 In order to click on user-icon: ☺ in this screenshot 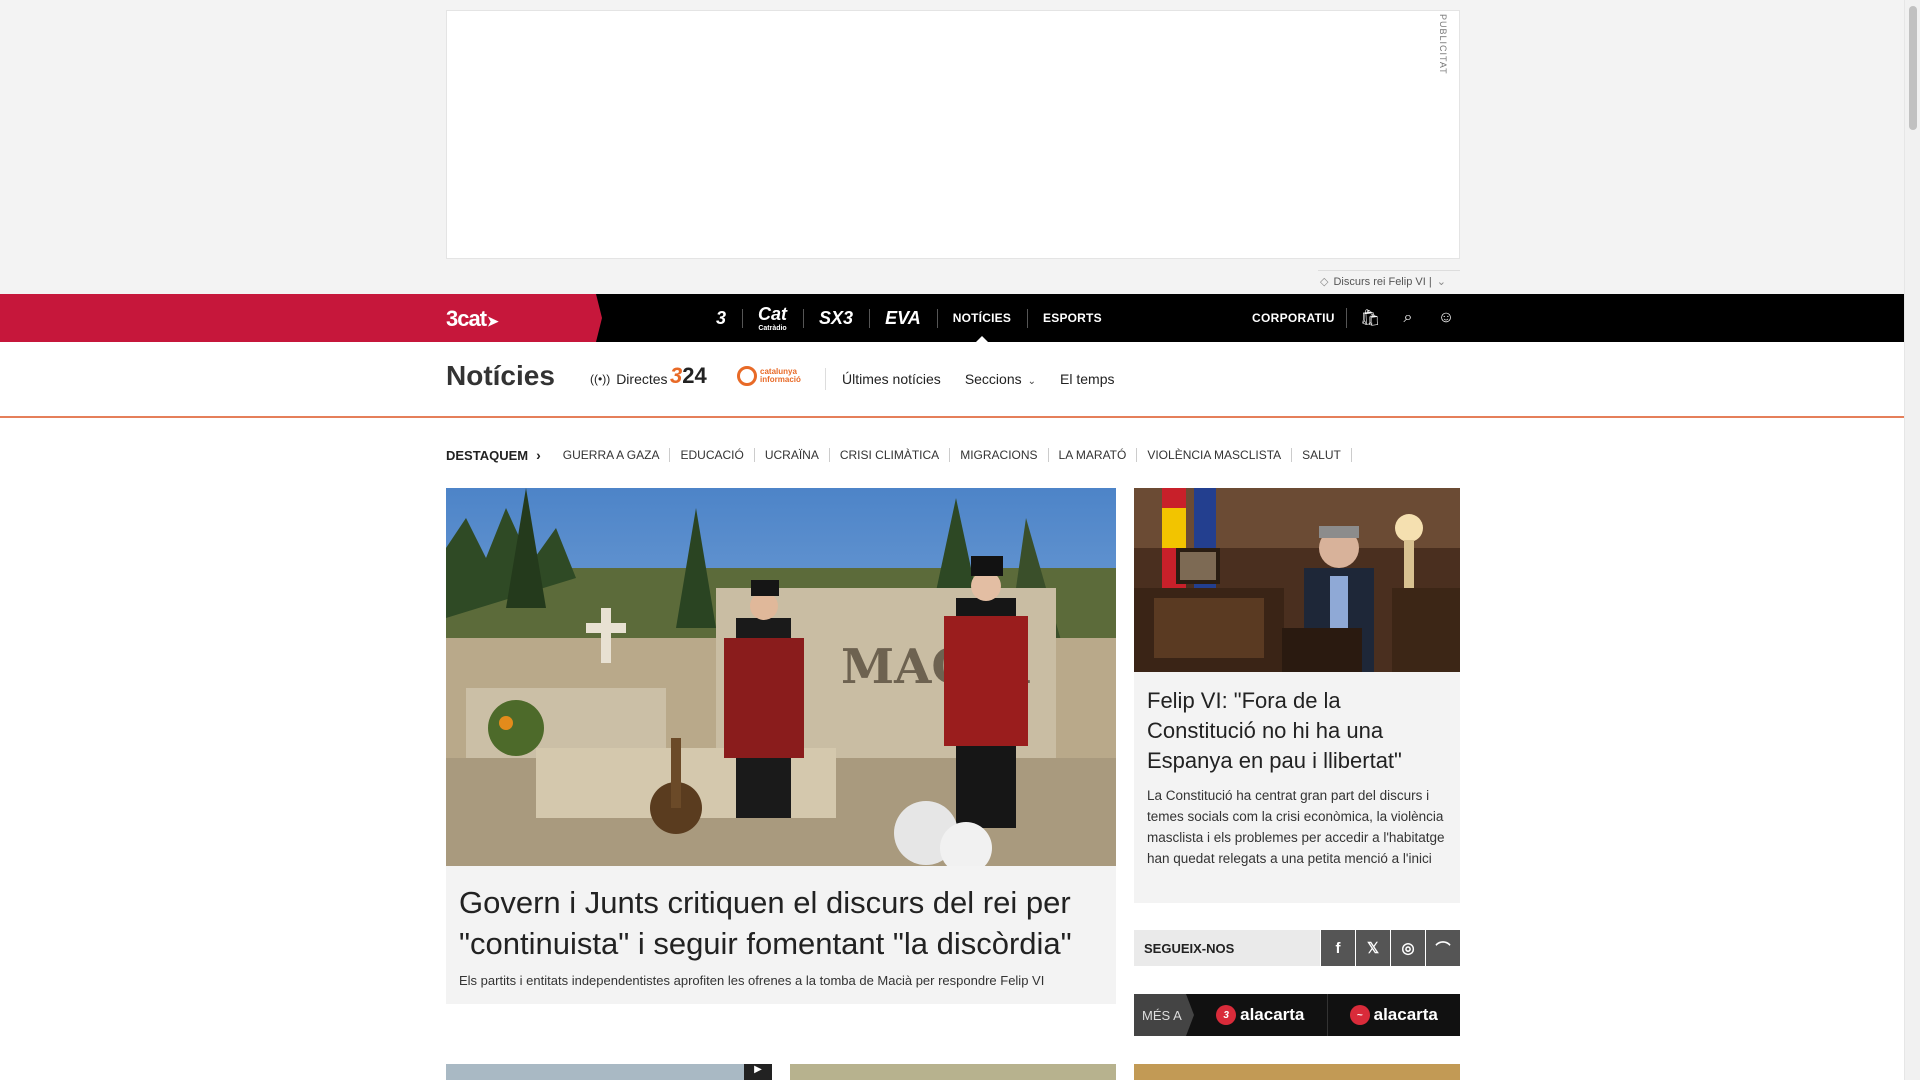, I will do `click(1446, 318)`.